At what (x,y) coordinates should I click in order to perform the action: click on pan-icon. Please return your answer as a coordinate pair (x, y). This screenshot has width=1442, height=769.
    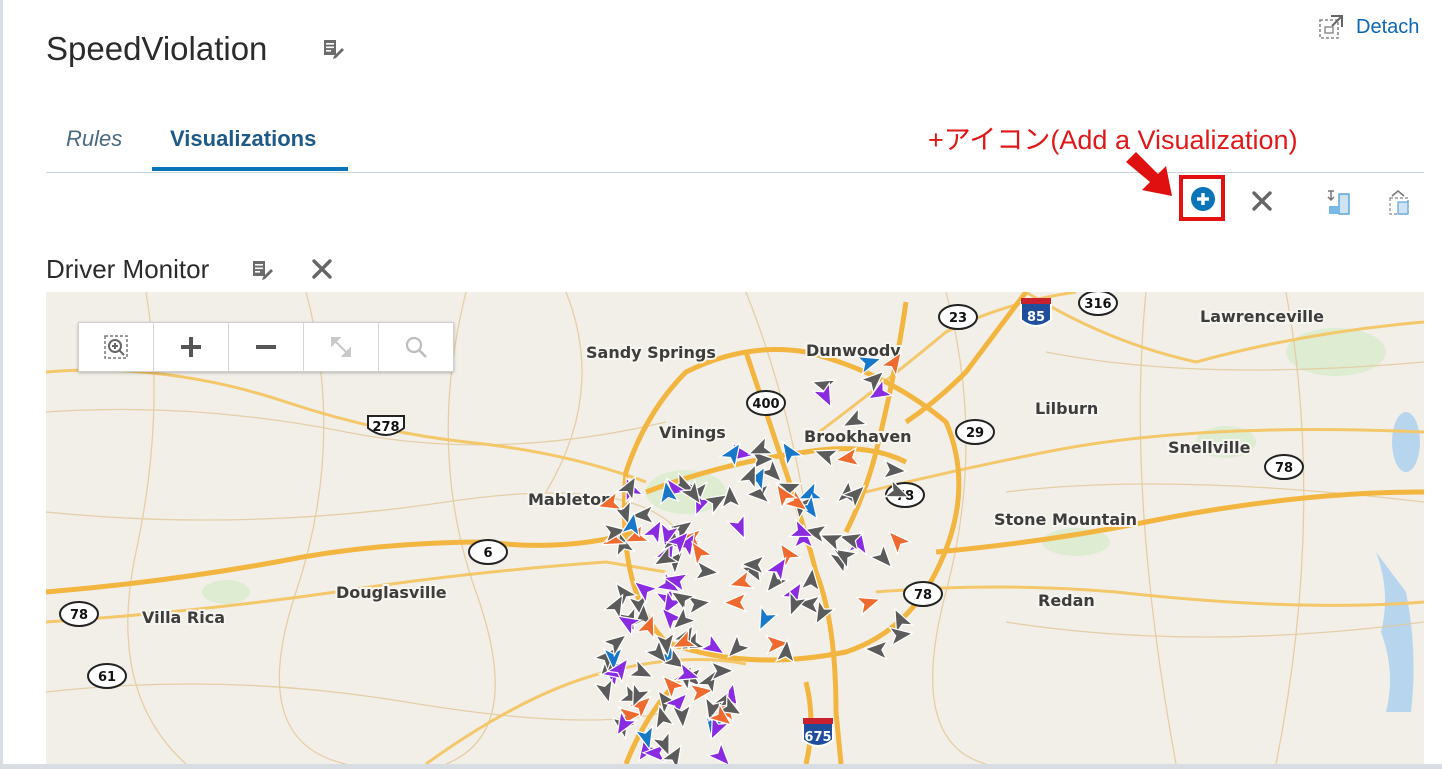
    Looking at the image, I should click on (341, 347).